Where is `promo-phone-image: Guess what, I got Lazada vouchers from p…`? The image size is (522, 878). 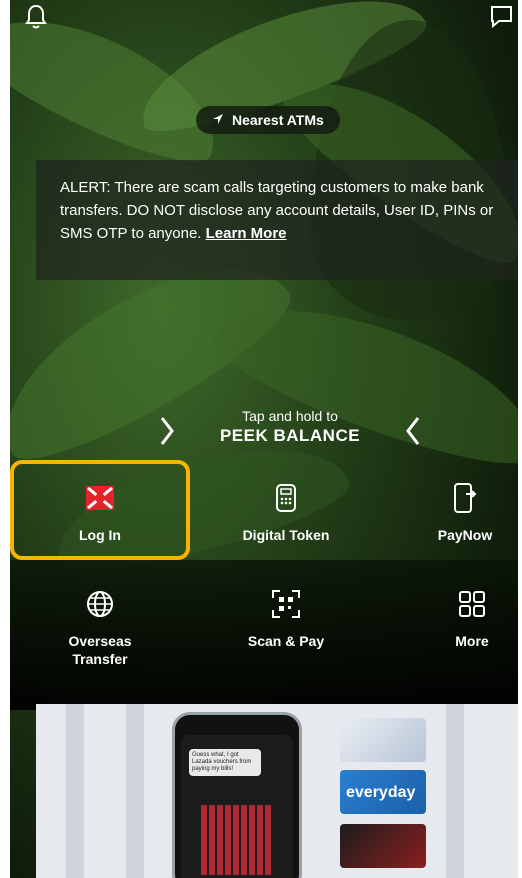
promo-phone-image: Guess what, I got Lazada vouchers from p… is located at coordinates (237, 795).